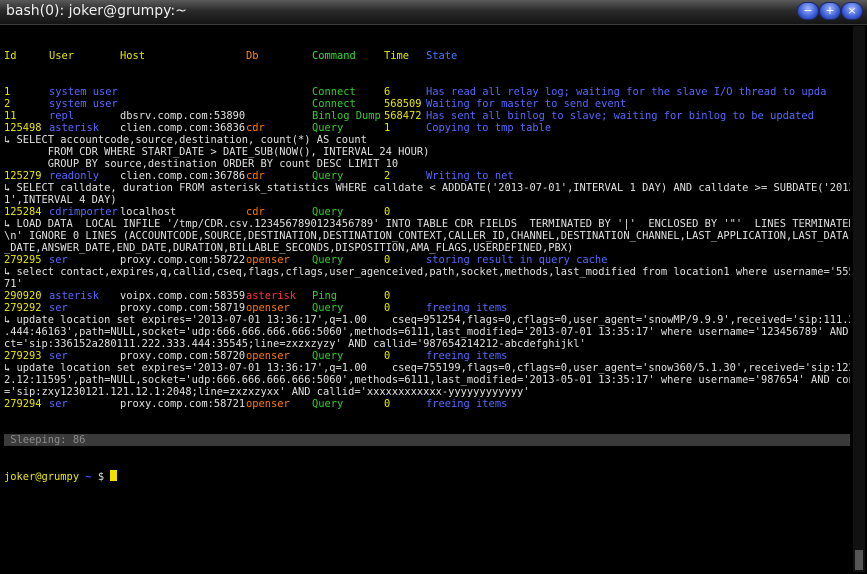 The height and width of the screenshot is (574, 867). Describe the element at coordinates (433, 12) in the screenshot. I see `title-bar: bash(0): joker@grumpy:~ − + ×` at that location.